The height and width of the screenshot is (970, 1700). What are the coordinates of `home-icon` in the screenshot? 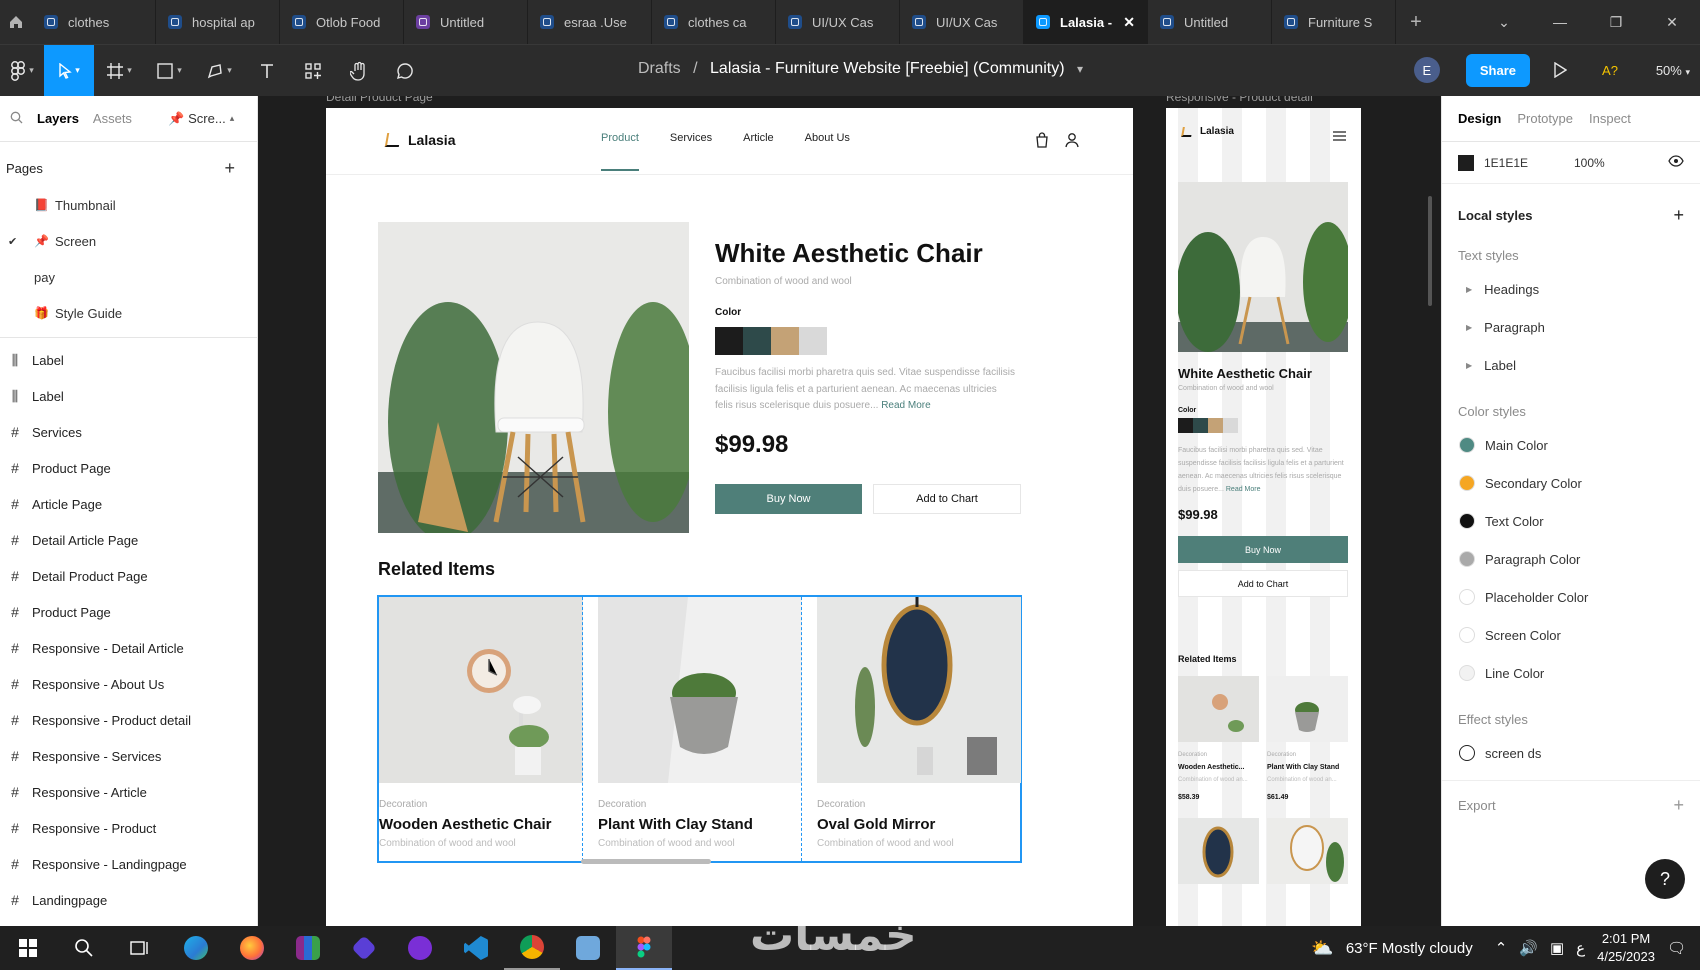 It's located at (16, 22).